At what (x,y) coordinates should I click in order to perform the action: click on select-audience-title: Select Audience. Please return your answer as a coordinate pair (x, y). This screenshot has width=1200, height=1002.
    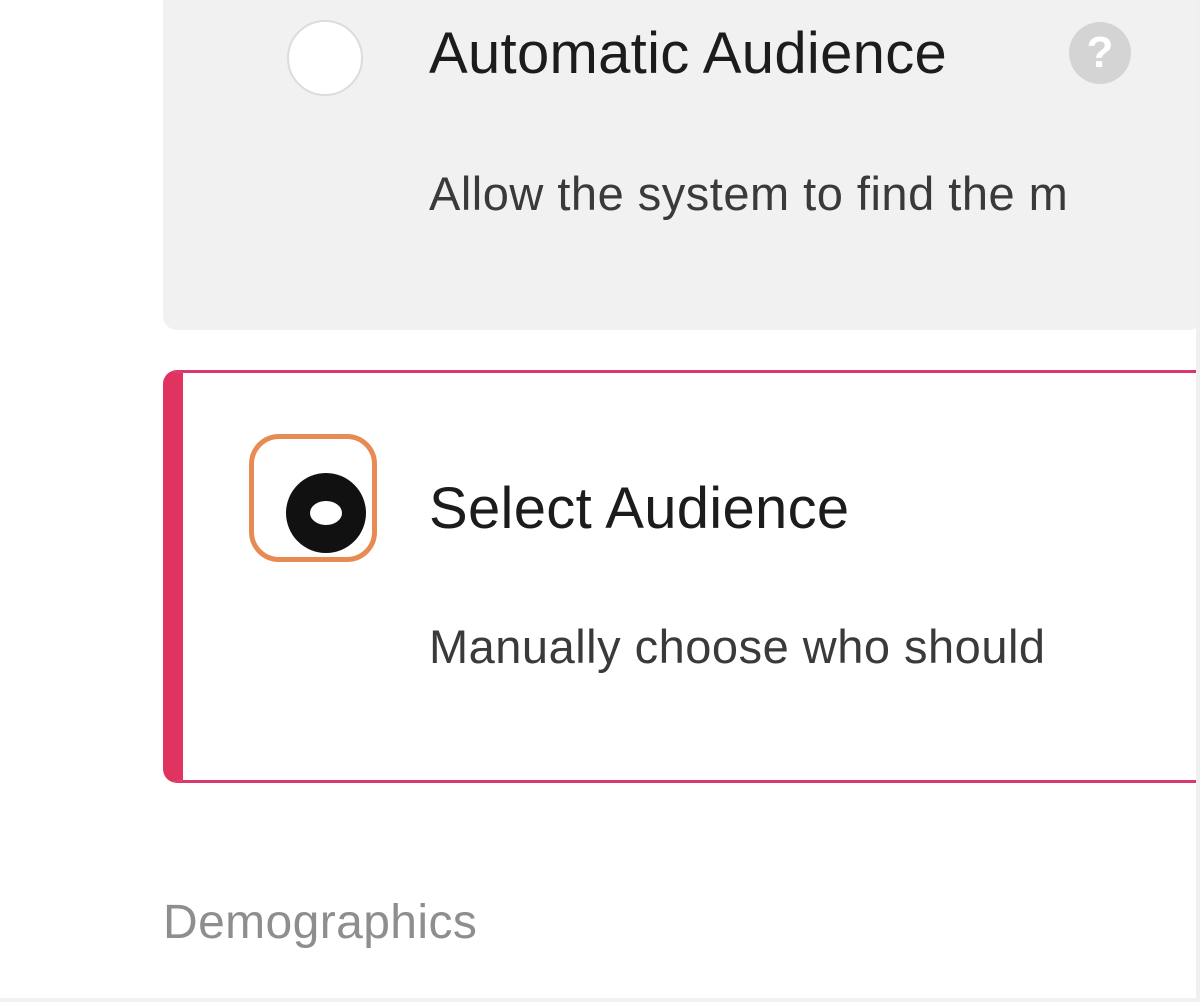
    Looking at the image, I should click on (639, 508).